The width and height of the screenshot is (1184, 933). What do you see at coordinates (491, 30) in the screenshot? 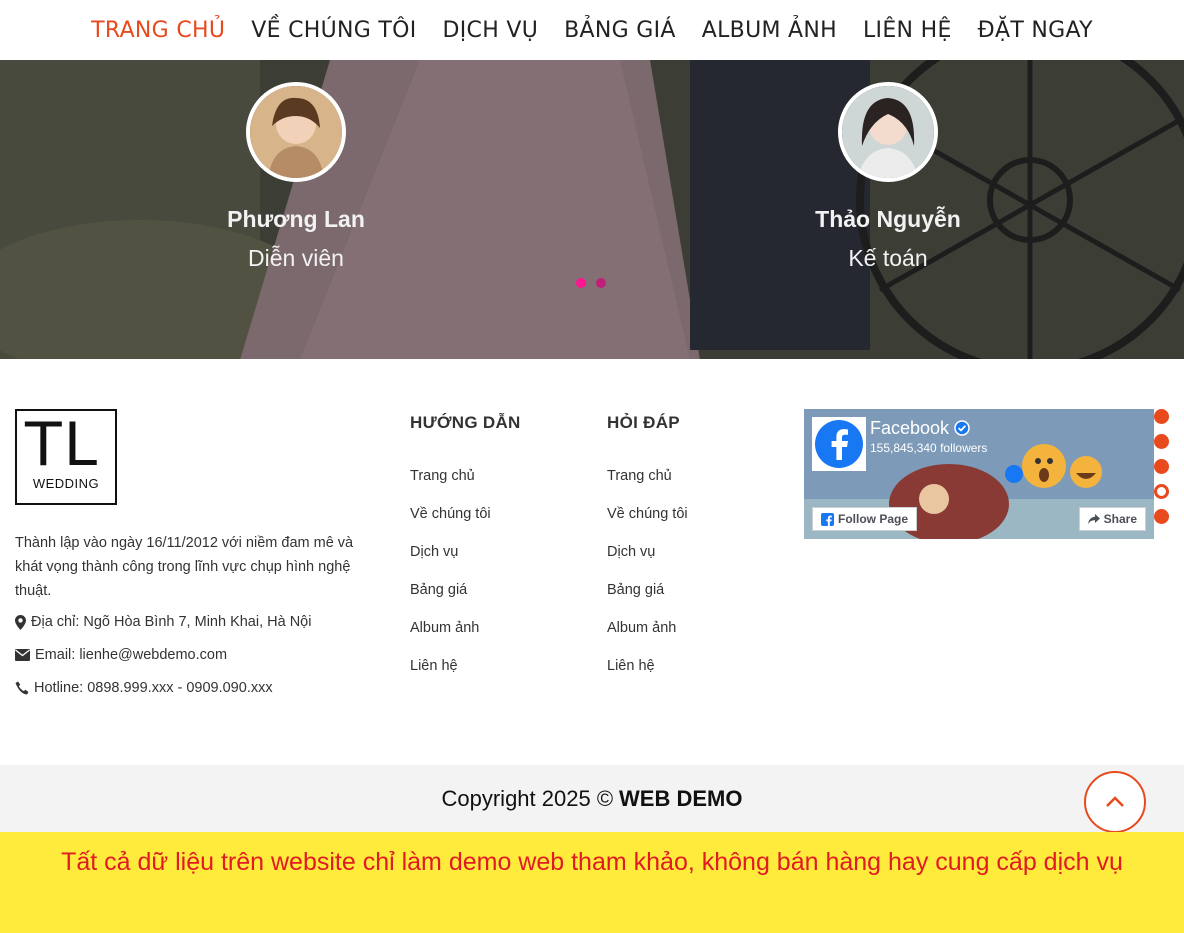
I see `nav-item-services: DỊCH VỤ` at bounding box center [491, 30].